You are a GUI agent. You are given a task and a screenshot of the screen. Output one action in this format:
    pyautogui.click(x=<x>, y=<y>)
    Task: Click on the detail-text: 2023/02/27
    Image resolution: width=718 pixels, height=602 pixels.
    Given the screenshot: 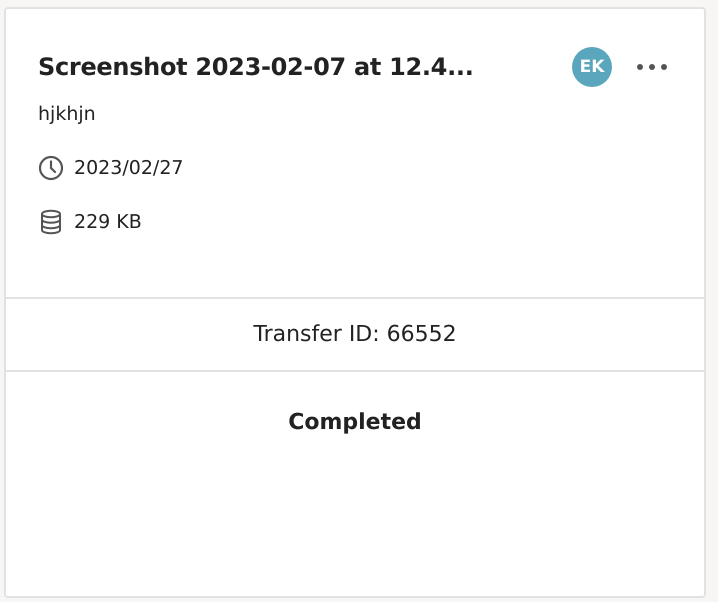 What is the action you would take?
    pyautogui.click(x=129, y=168)
    